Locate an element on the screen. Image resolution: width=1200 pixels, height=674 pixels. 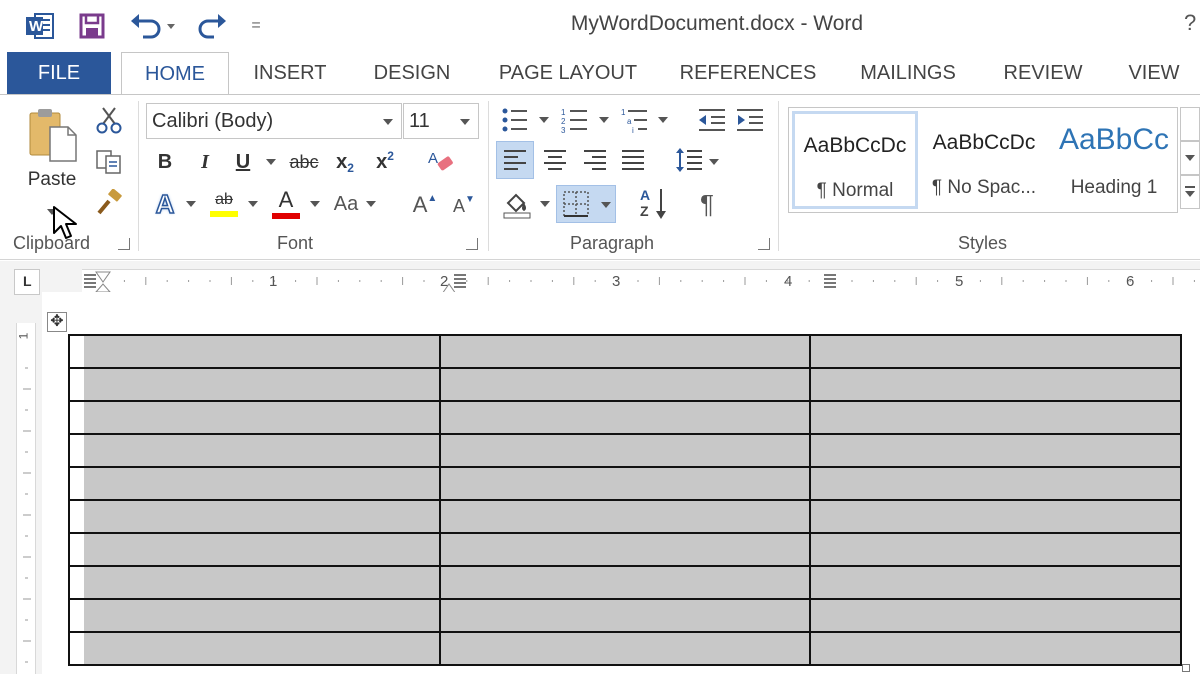
font-name-combo: Calibri (Body) is located at coordinates (274, 121).